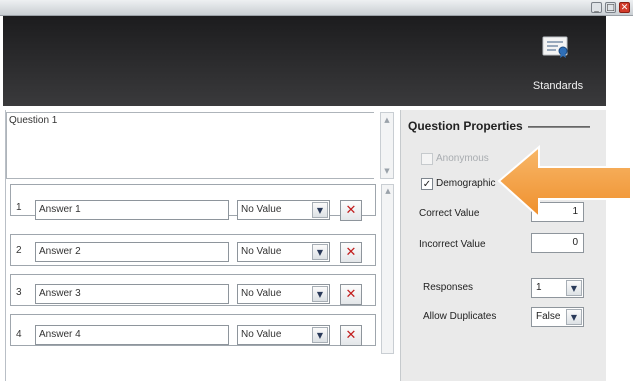 Image resolution: width=633 pixels, height=381 pixels. I want to click on question-text: Question 1, so click(33, 120).